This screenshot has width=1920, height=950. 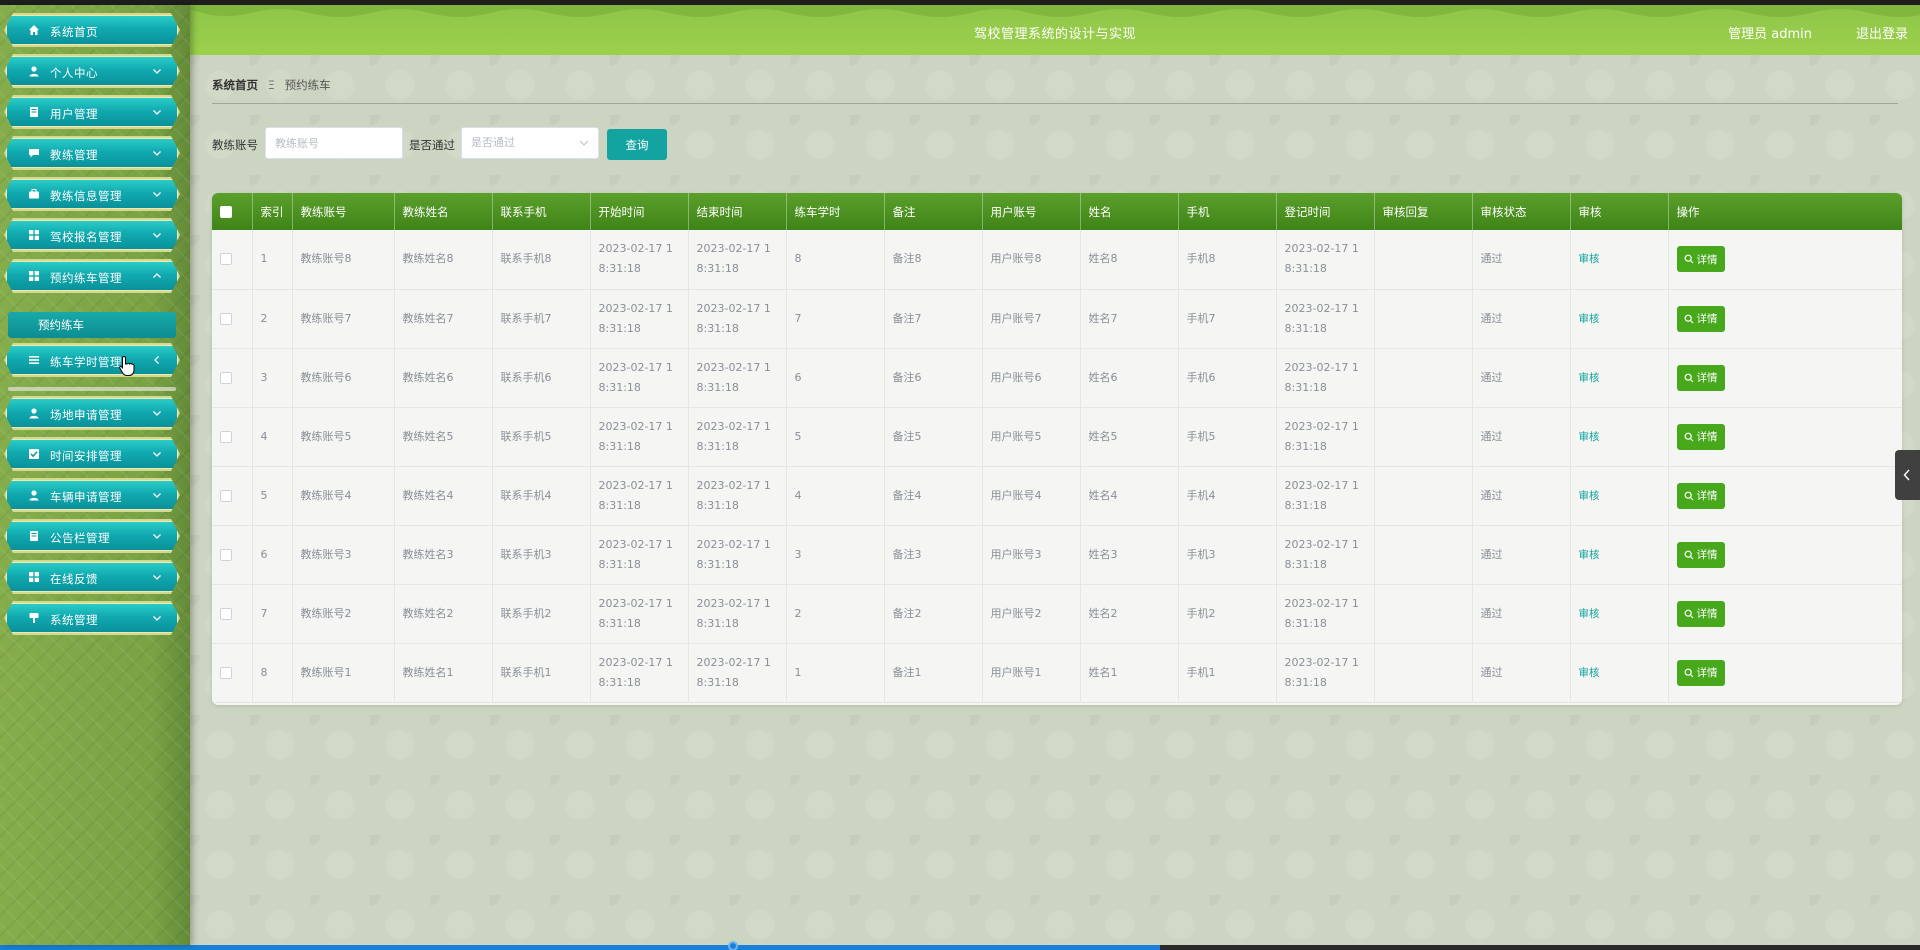 I want to click on submenu-item-booking: 预约练车, so click(x=92, y=325).